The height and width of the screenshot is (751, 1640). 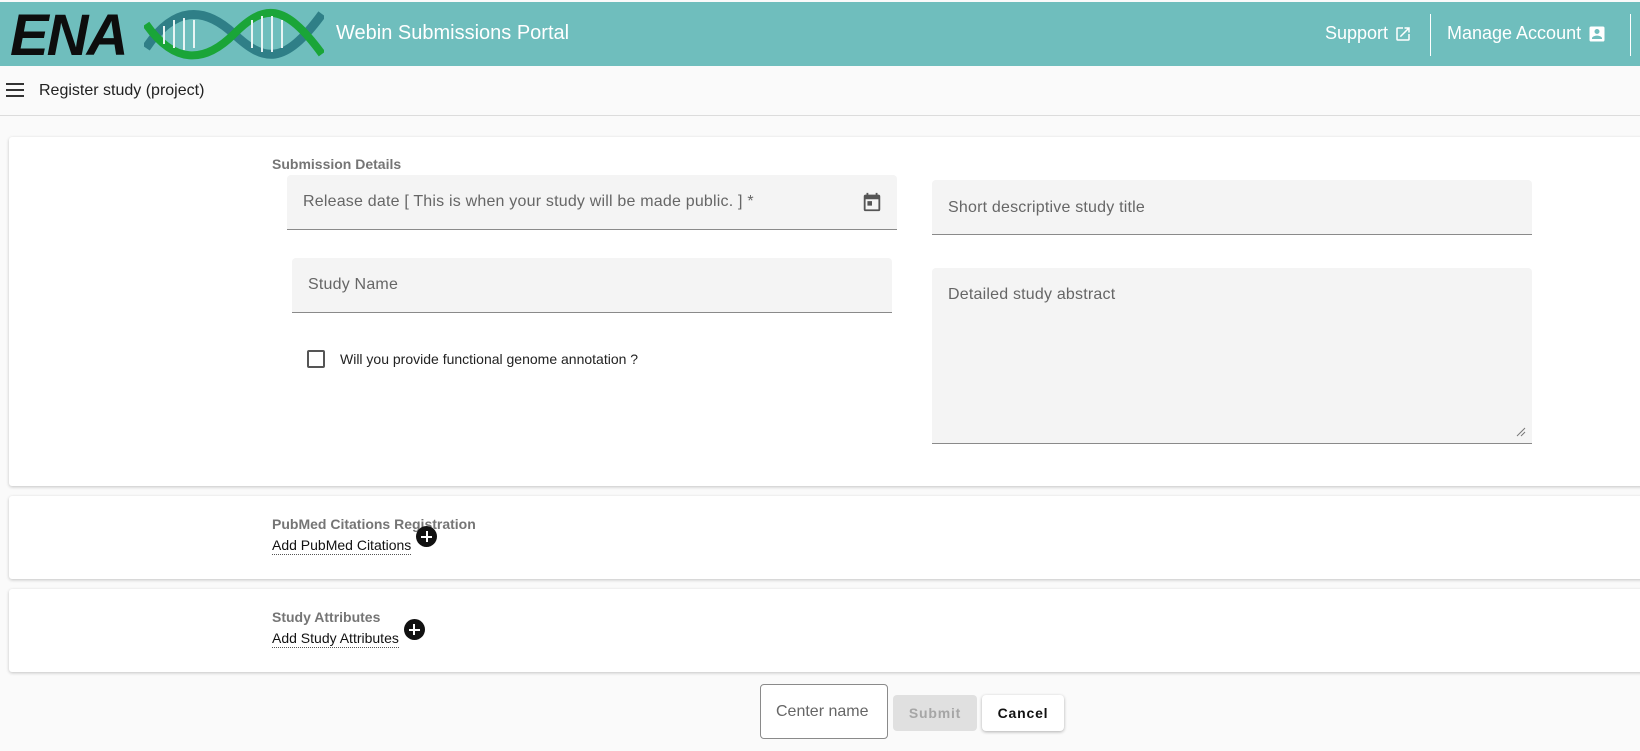 I want to click on study-name-placeholder: Study Name, so click(x=353, y=284).